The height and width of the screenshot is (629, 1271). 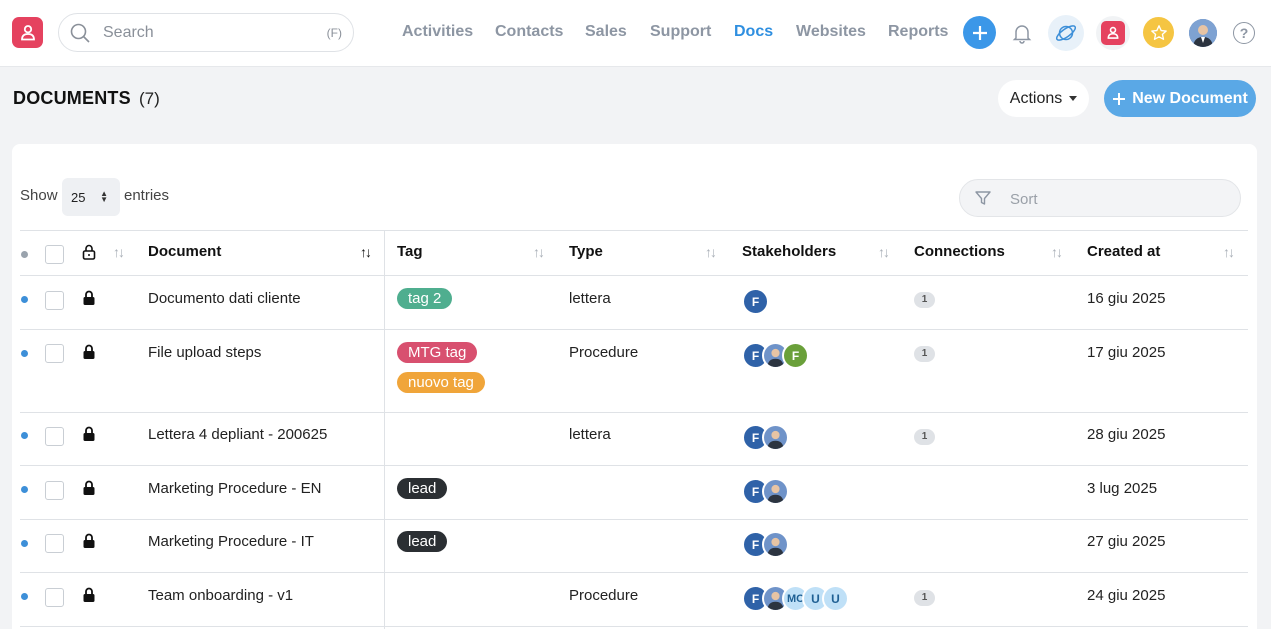 What do you see at coordinates (54, 254) in the screenshot?
I see `select-all-checkbox` at bounding box center [54, 254].